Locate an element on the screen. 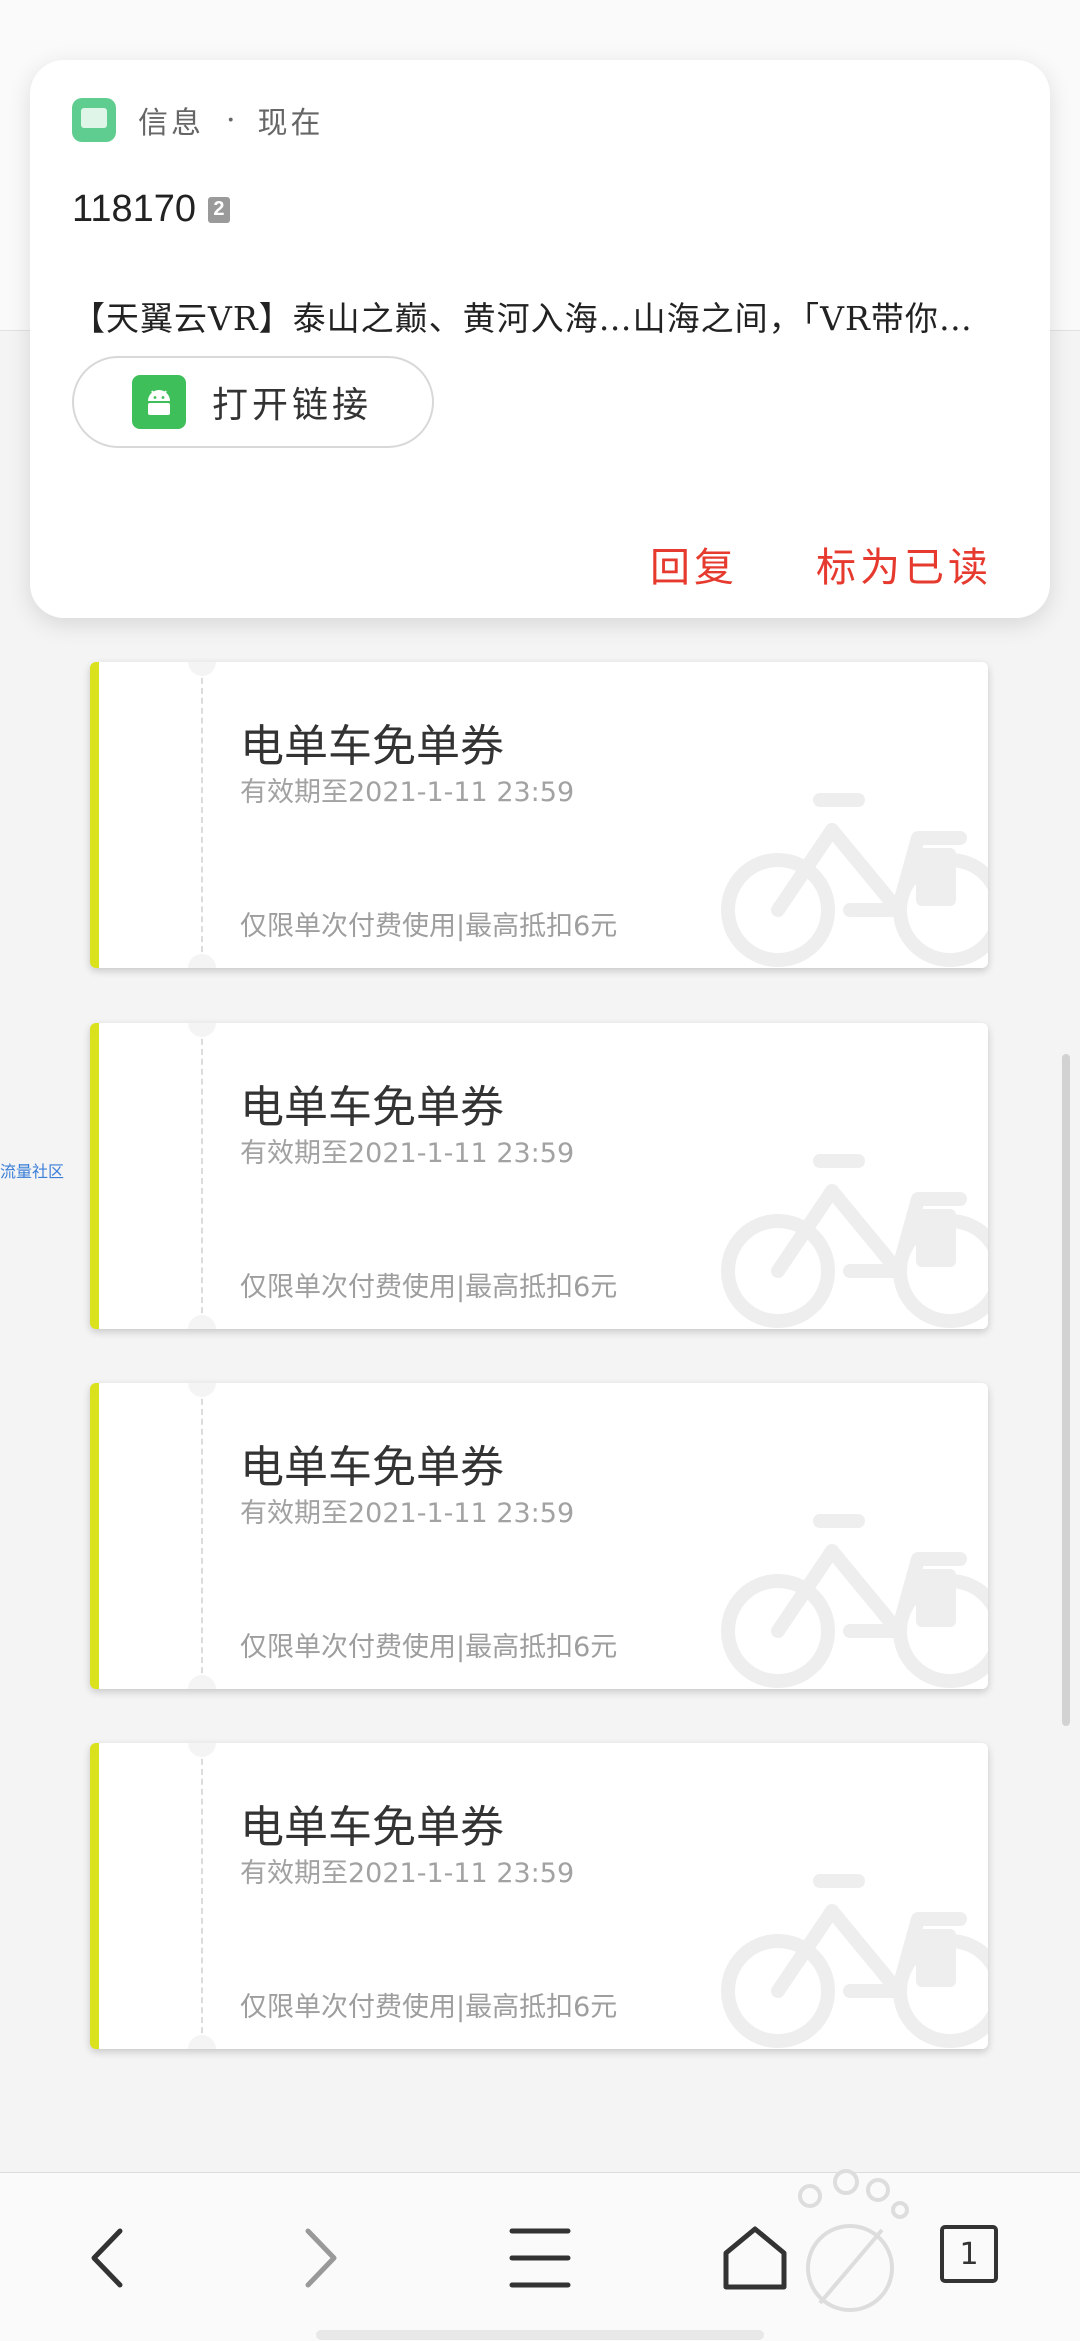 This screenshot has width=1080, height=2341. home-icon is located at coordinates (755, 2258).